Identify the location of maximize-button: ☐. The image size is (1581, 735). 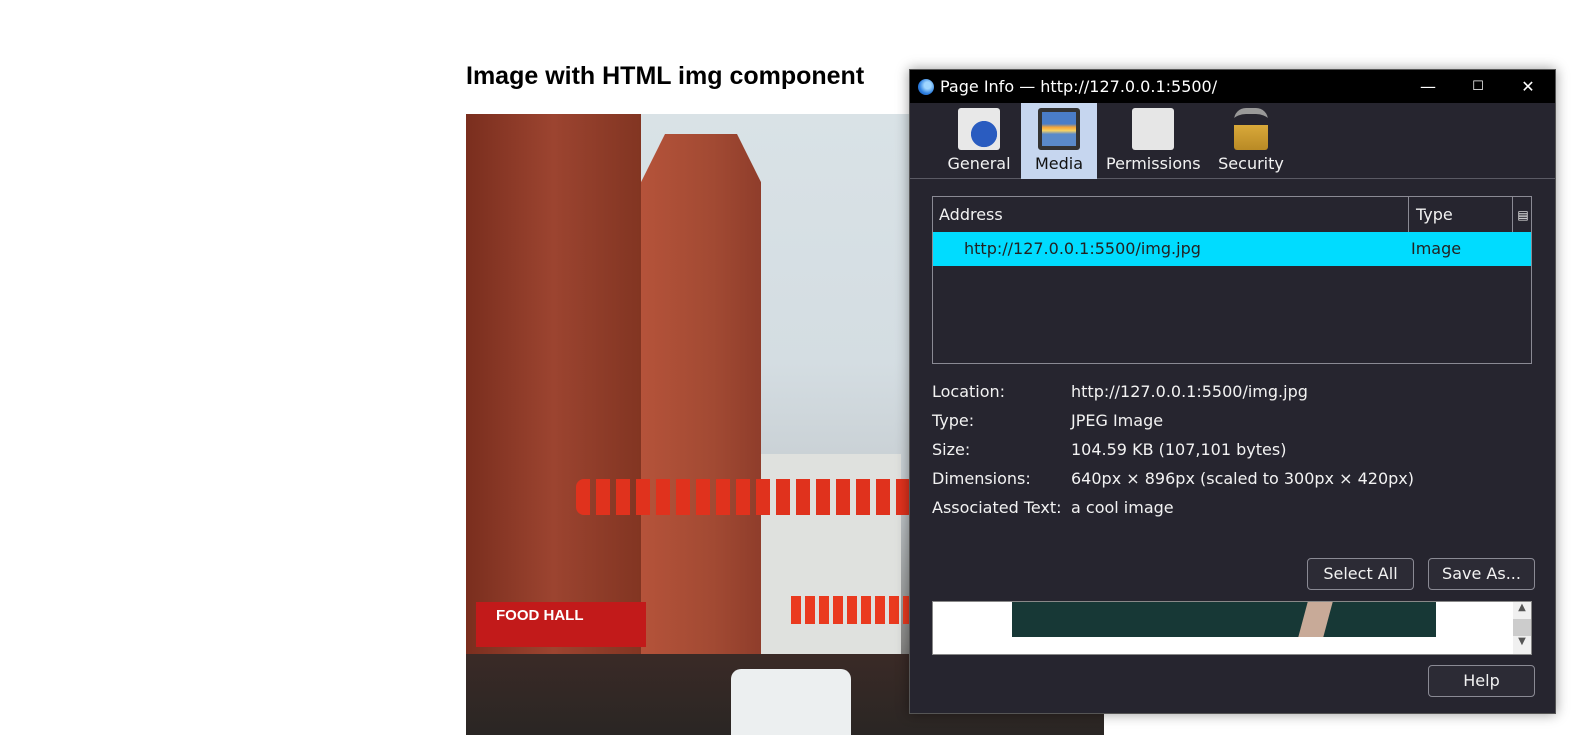
(1478, 86).